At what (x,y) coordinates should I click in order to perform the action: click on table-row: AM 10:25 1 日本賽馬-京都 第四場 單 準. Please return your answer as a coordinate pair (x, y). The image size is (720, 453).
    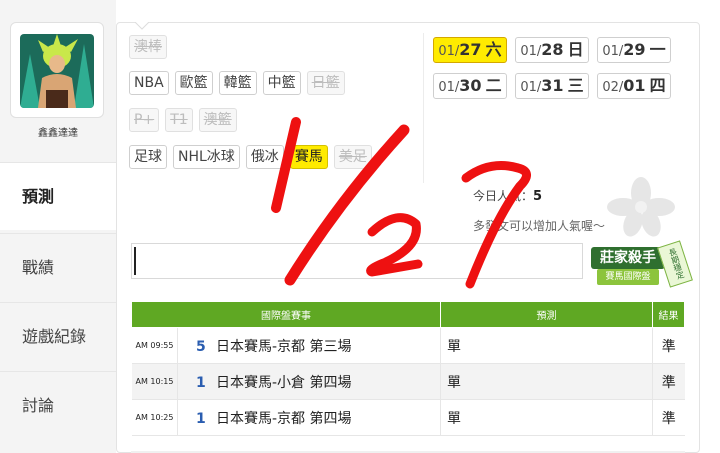
    Looking at the image, I should click on (408, 417).